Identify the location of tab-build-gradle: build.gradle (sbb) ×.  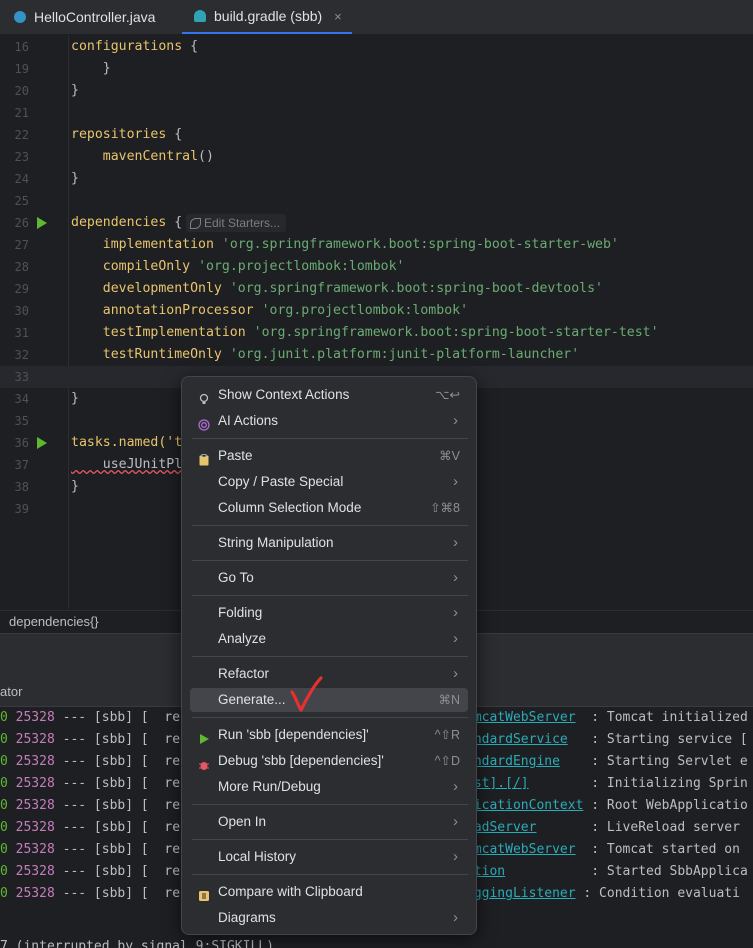
(267, 17).